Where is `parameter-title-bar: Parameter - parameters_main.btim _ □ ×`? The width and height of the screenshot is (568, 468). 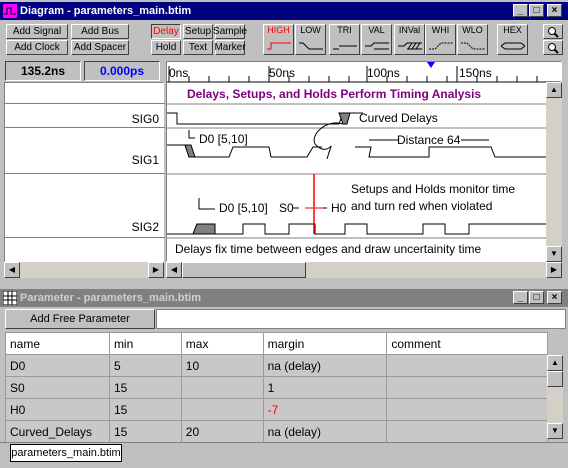
parameter-title-bar: Parameter - parameters_main.btim _ □ × is located at coordinates (284, 298).